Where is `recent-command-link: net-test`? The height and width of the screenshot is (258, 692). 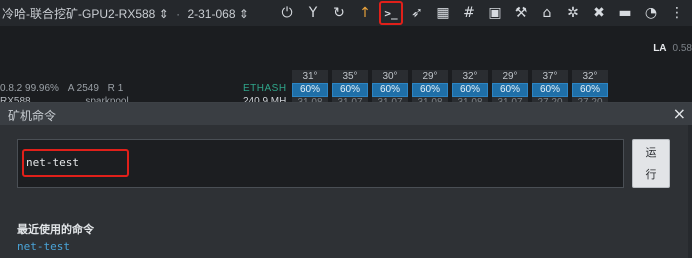
recent-command-link: net-test is located at coordinates (43, 246).